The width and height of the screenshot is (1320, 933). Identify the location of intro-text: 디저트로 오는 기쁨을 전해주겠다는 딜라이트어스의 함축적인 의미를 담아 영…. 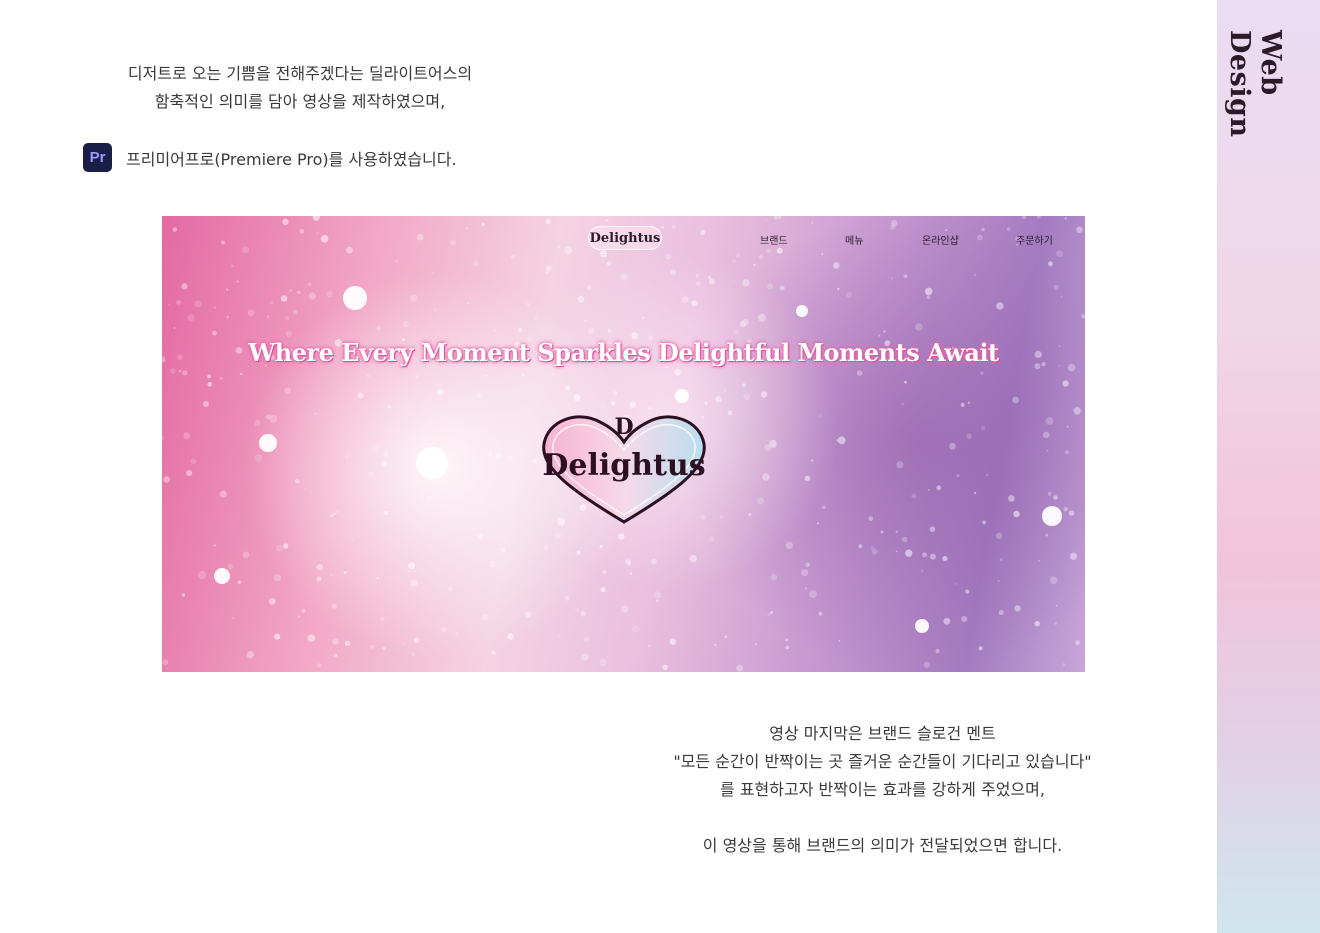
(300, 88).